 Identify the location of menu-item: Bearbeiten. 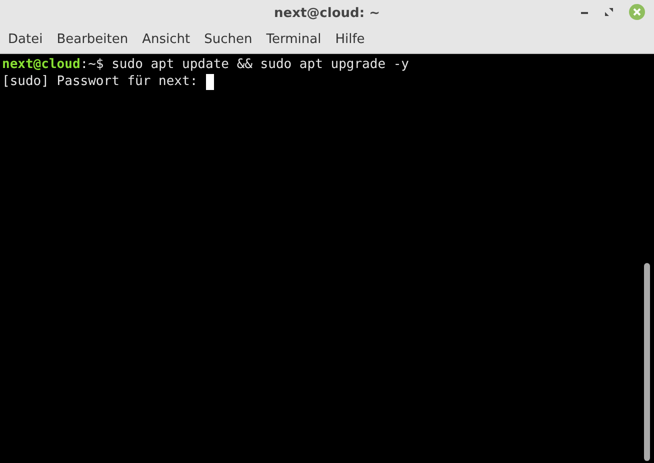
(94, 39).